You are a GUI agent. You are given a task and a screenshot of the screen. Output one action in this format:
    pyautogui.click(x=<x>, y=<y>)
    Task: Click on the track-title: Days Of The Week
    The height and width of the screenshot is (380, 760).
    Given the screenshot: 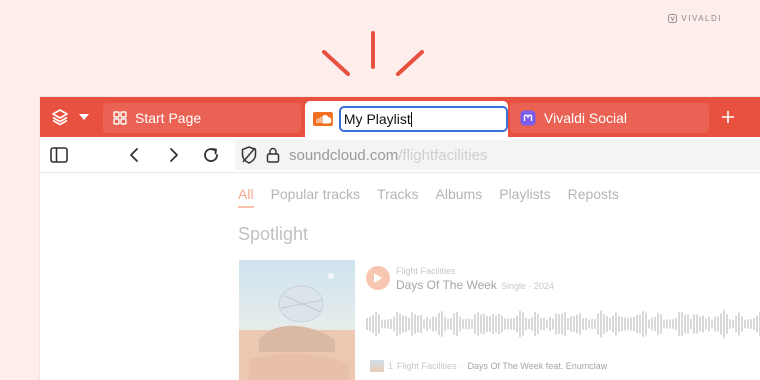 What is the action you would take?
    pyautogui.click(x=446, y=285)
    